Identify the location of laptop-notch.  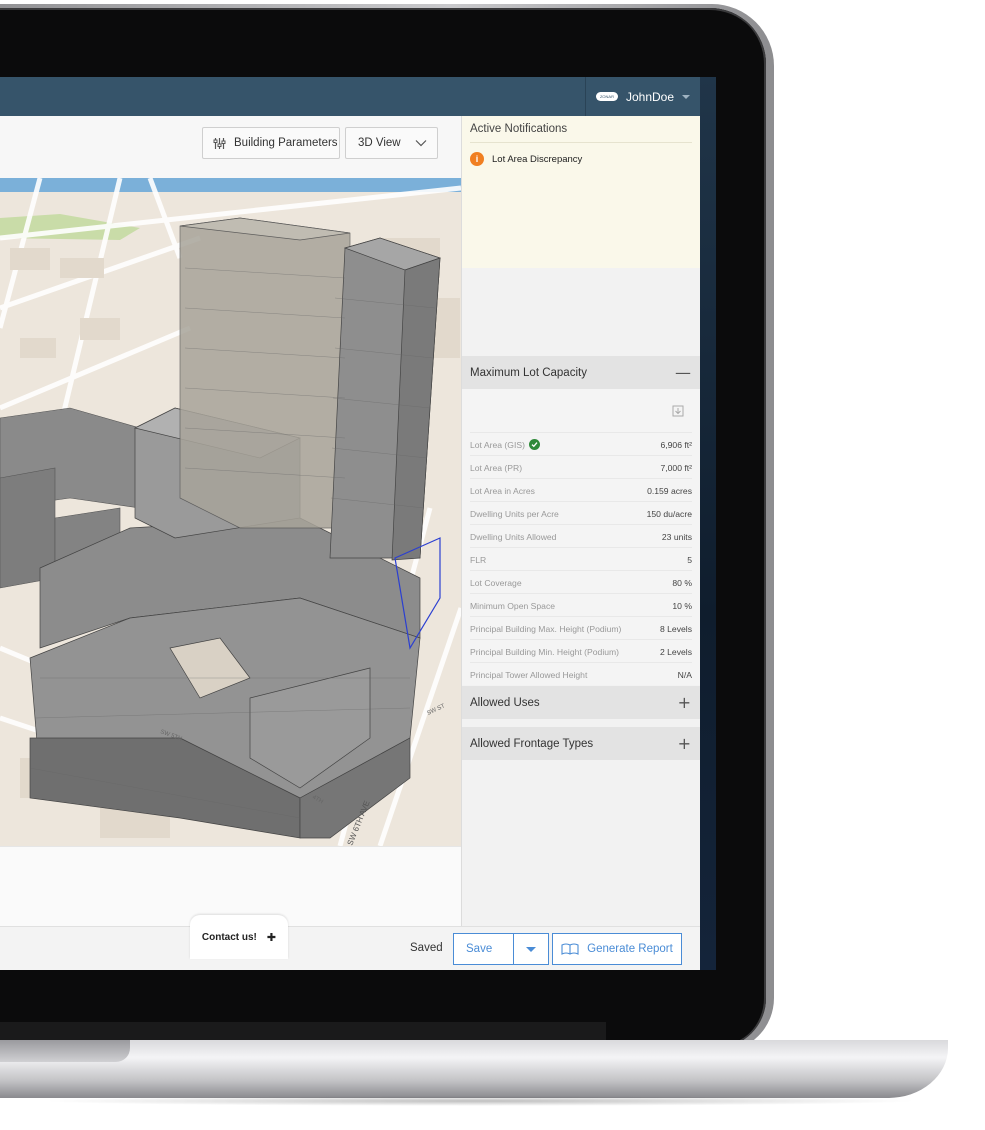
(65, 1051).